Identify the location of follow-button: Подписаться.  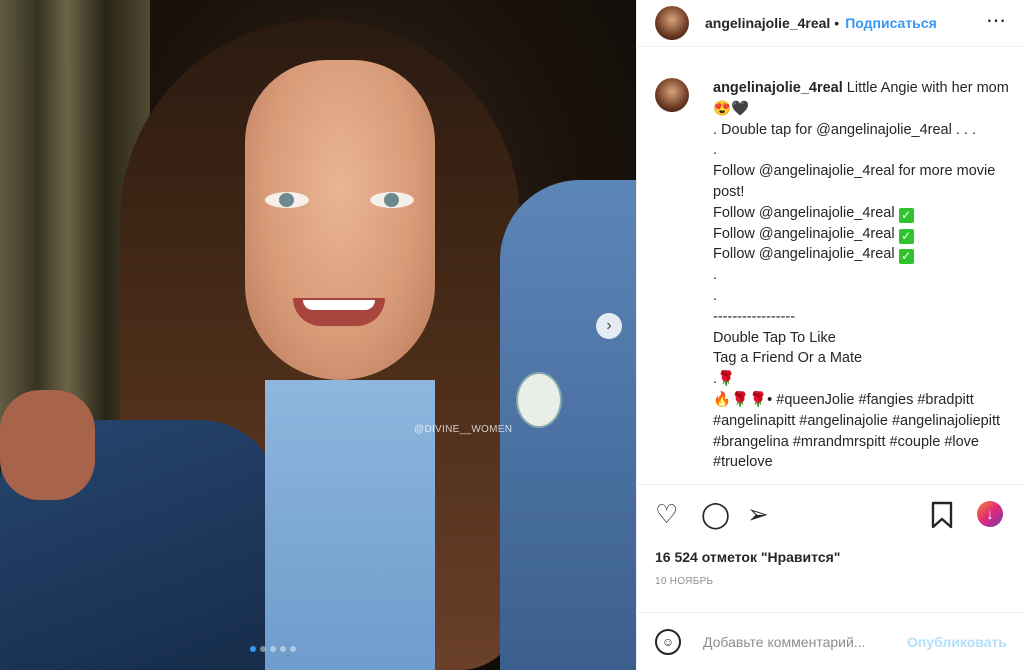
(891, 23).